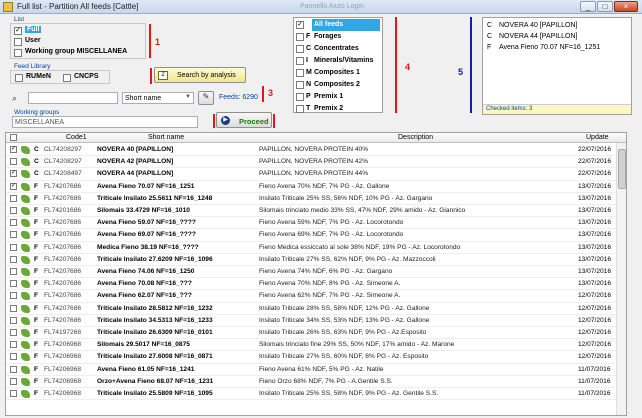 Image resolution: width=642 pixels, height=418 pixels. I want to click on row-short-name: Avena Fieno 62.07 NF=16_???, so click(144, 296).